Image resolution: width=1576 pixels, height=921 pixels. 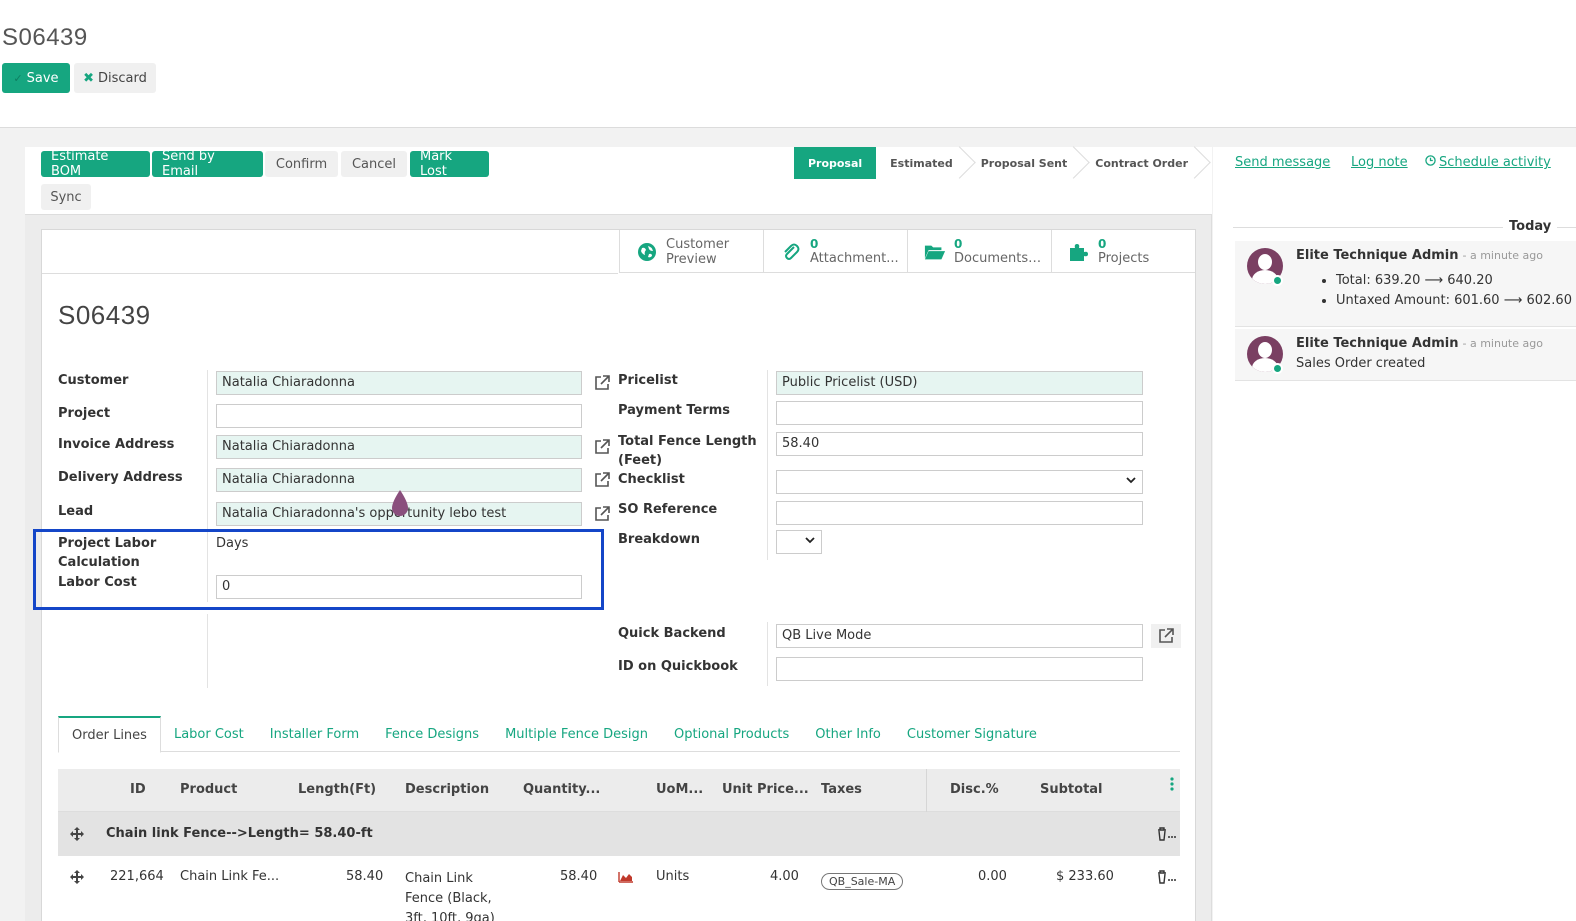 What do you see at coordinates (848, 734) in the screenshot?
I see `tab-other-info: Other Info` at bounding box center [848, 734].